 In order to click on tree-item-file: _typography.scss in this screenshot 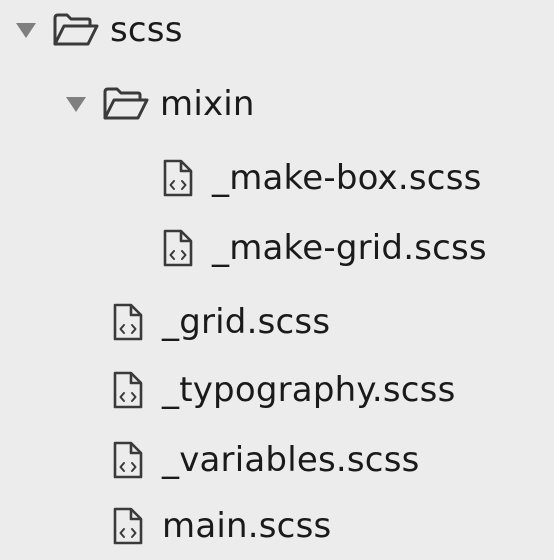, I will do `click(283, 390)`.